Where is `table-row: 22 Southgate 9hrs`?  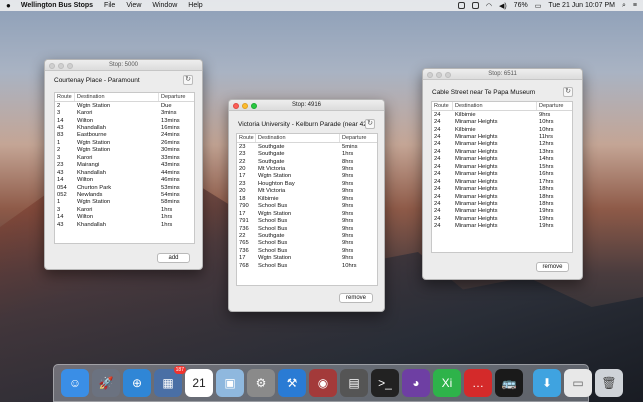
table-row: 22 Southgate 9hrs is located at coordinates (307, 235).